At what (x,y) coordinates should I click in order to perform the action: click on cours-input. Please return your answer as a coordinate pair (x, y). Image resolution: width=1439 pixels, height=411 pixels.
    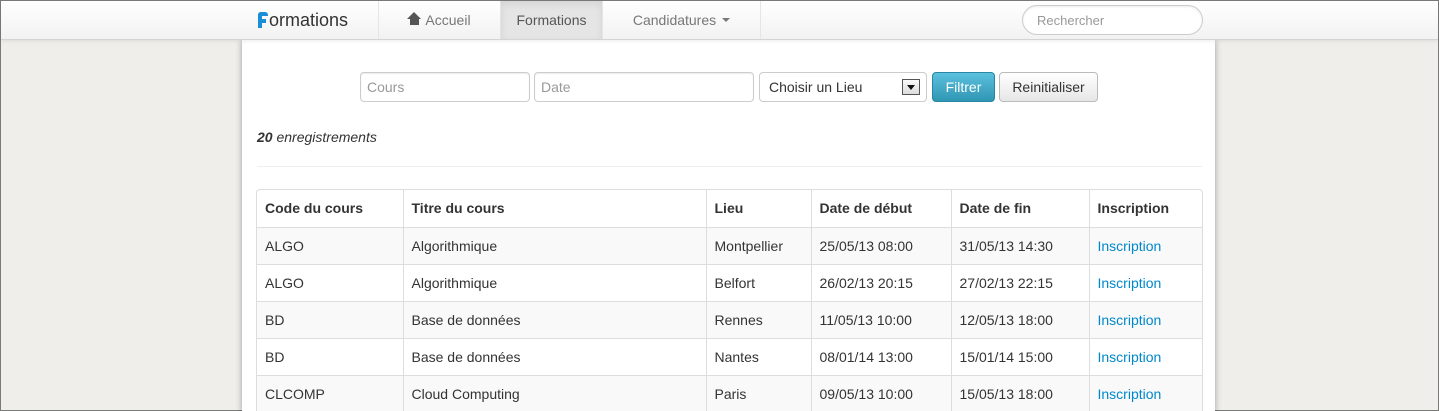
    Looking at the image, I should click on (445, 87).